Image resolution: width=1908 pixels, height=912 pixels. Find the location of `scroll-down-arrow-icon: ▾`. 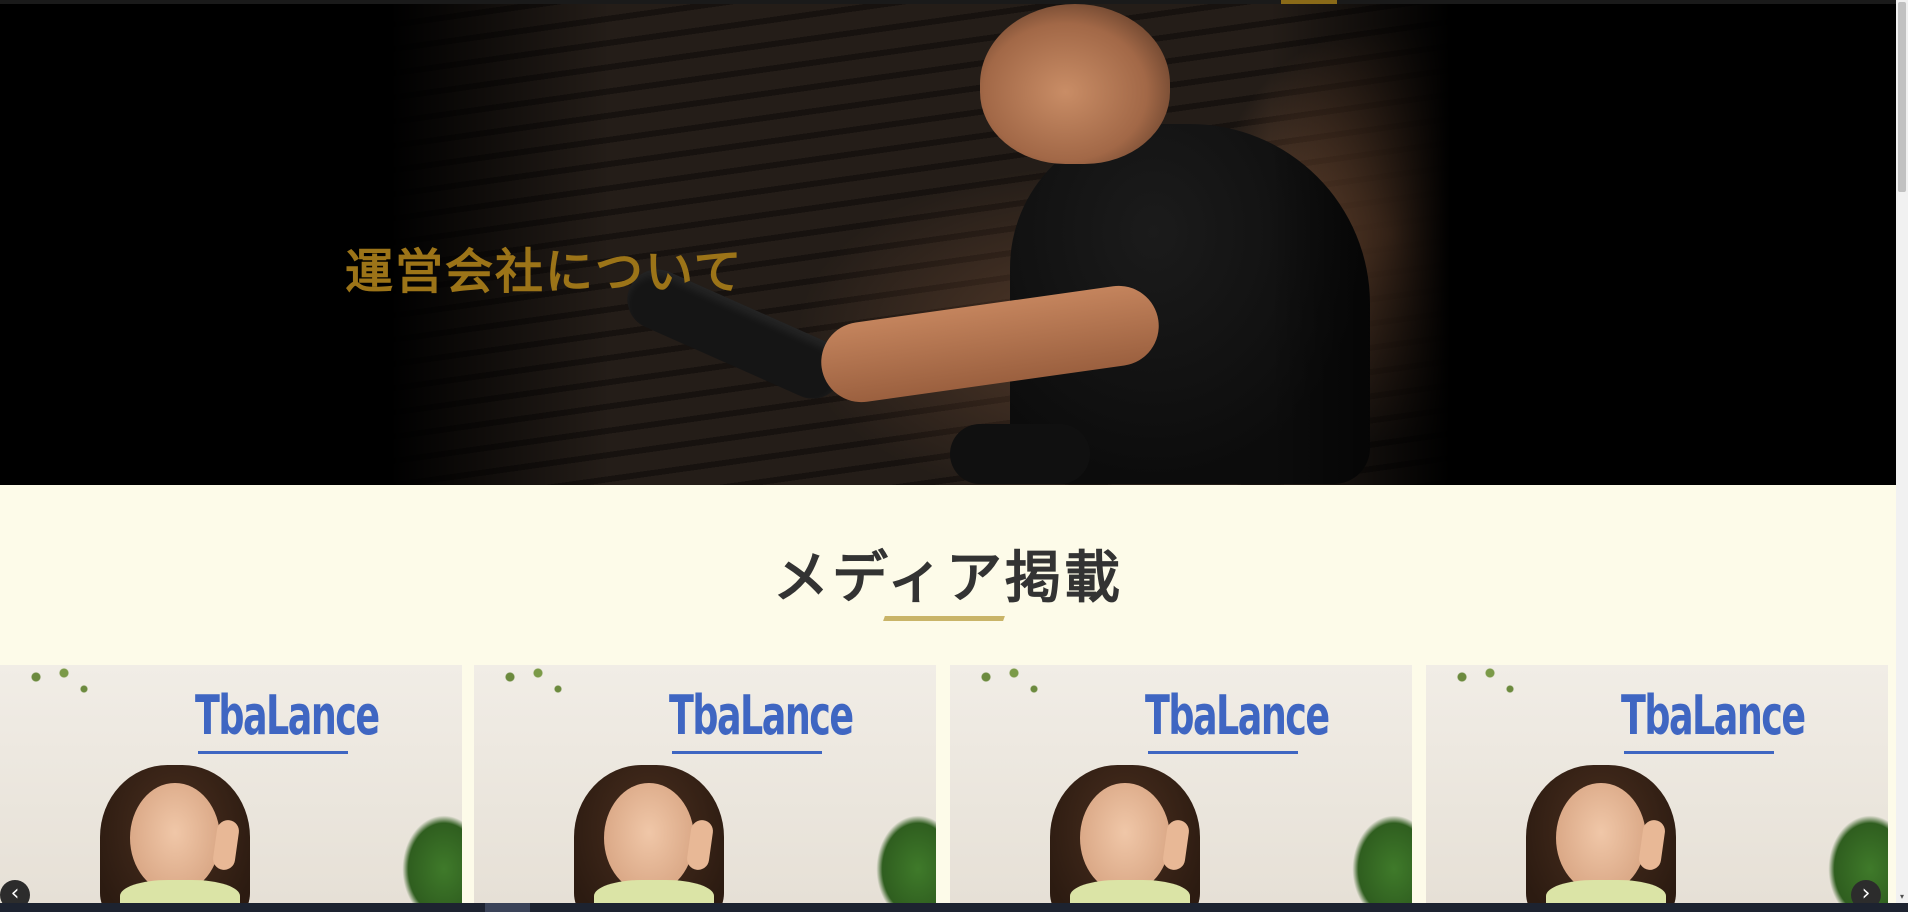

scroll-down-arrow-icon: ▾ is located at coordinates (1902, 897).